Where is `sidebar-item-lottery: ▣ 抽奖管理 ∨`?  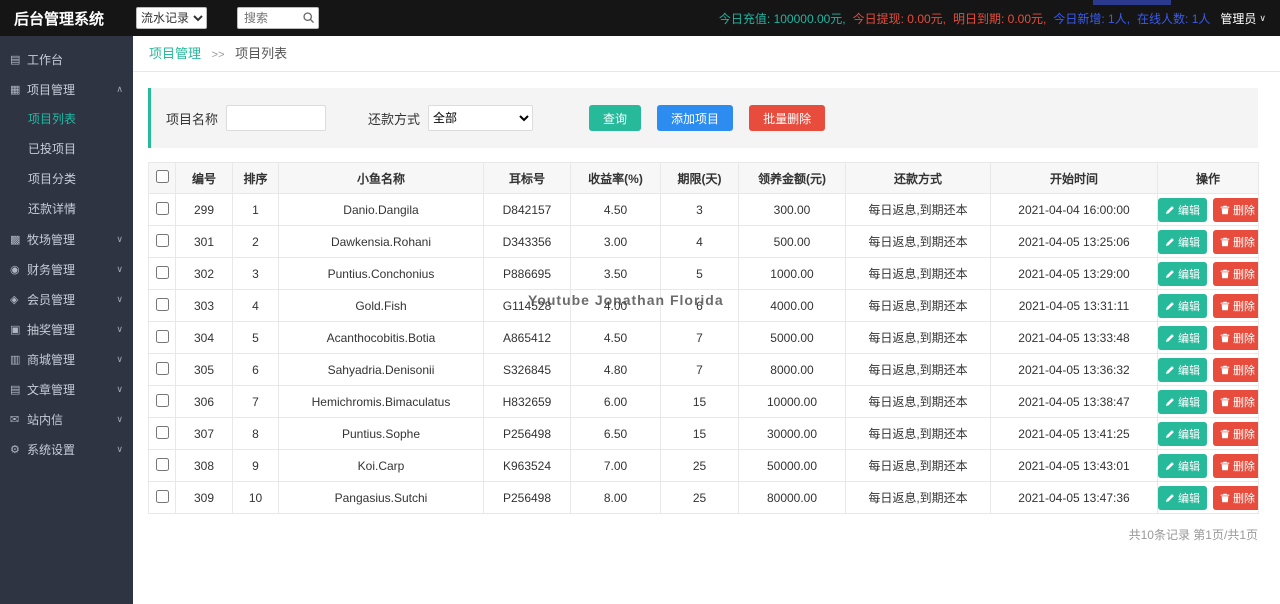
sidebar-item-lottery: ▣ 抽奖管理 ∨ is located at coordinates (66, 329).